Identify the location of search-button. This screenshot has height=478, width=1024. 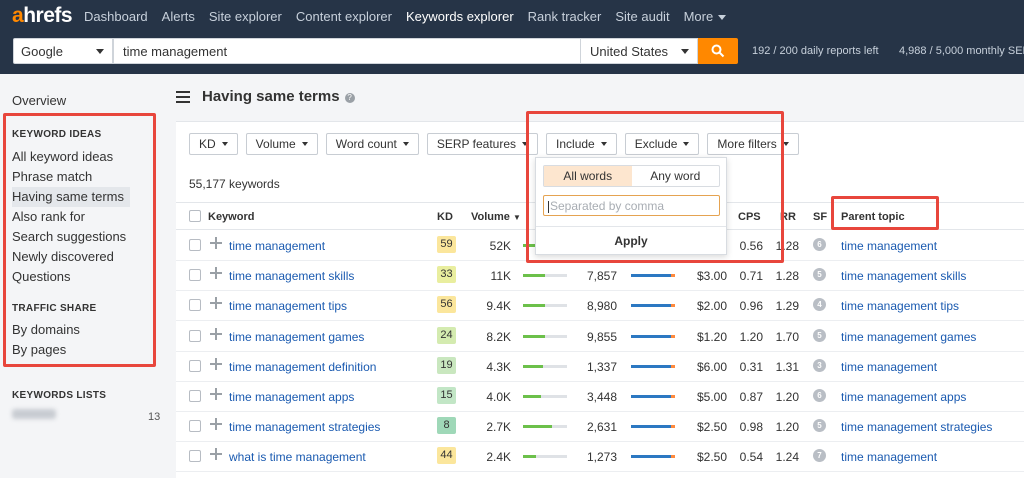
(718, 51).